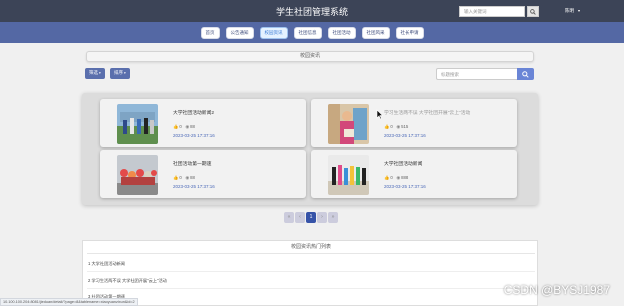 This screenshot has width=624, height=306. Describe the element at coordinates (273, 32) in the screenshot. I see `nav-campus-news: 校园资讯` at that location.